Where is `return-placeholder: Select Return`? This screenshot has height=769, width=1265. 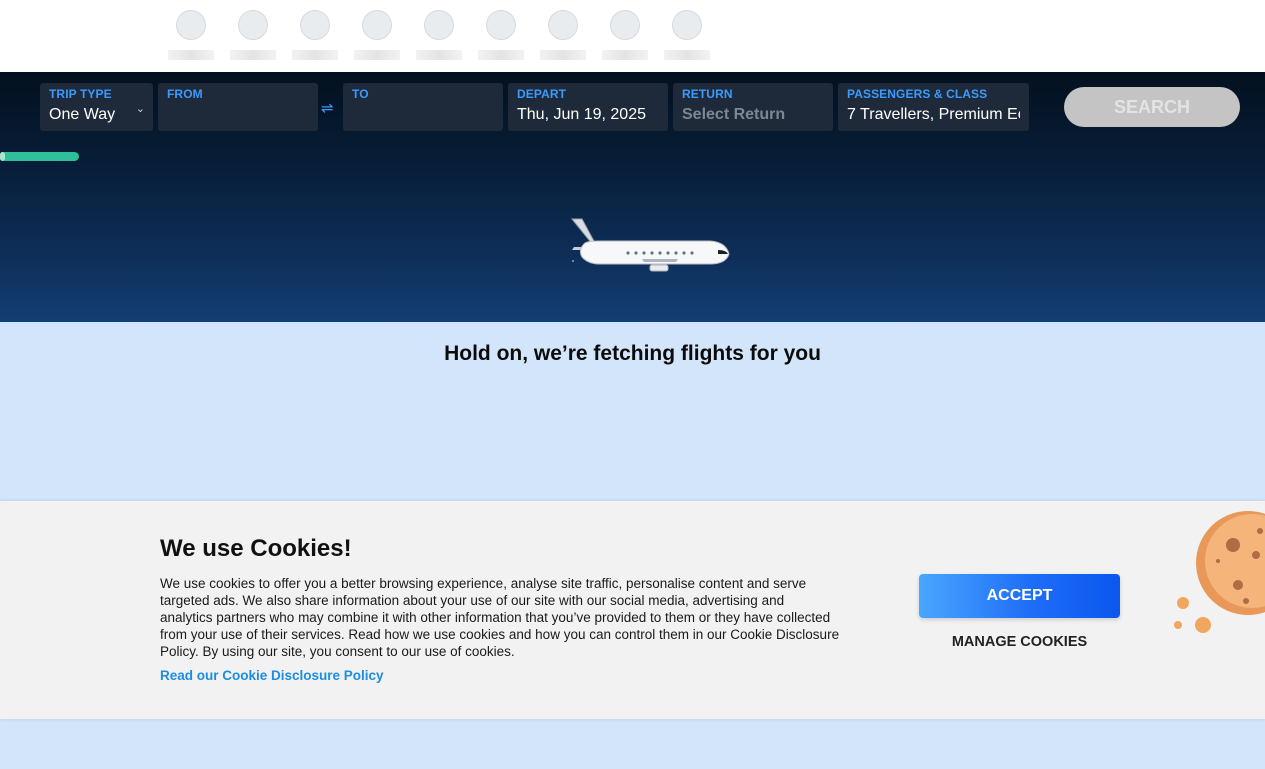 return-placeholder: Select Return is located at coordinates (734, 114).